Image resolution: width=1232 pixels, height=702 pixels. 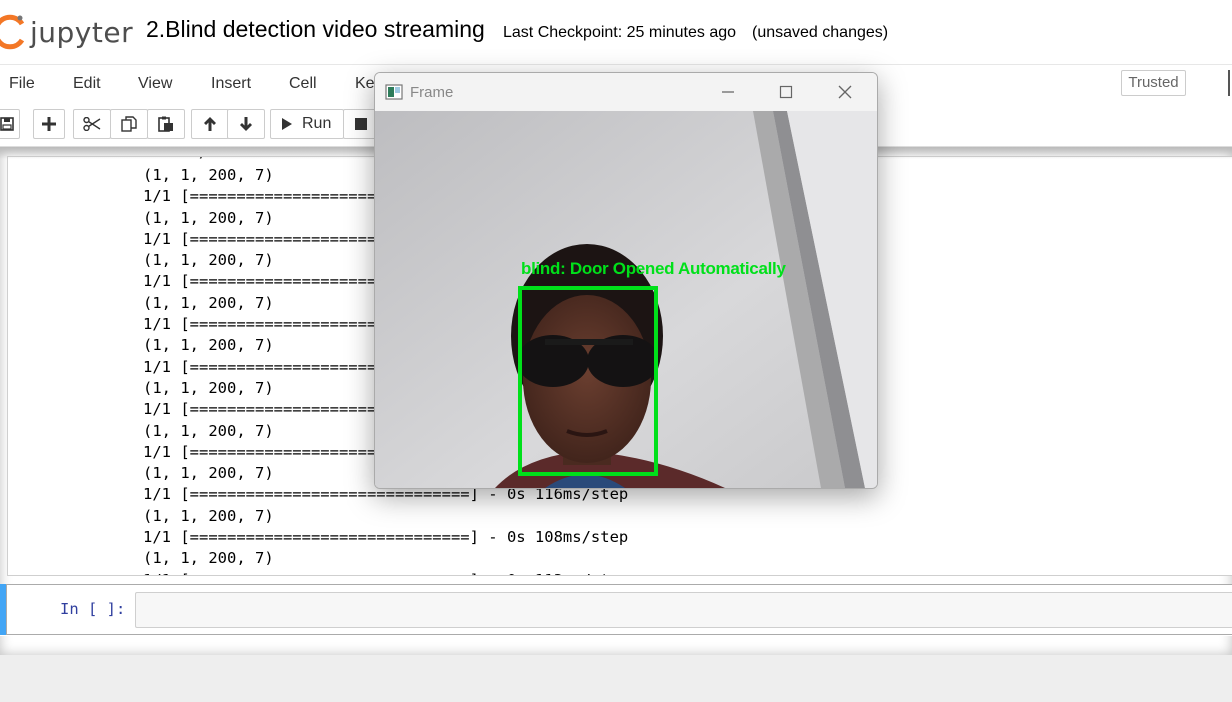 I want to click on checkpoint-status: Last Checkpoint: 25 minutes ago, so click(x=620, y=32).